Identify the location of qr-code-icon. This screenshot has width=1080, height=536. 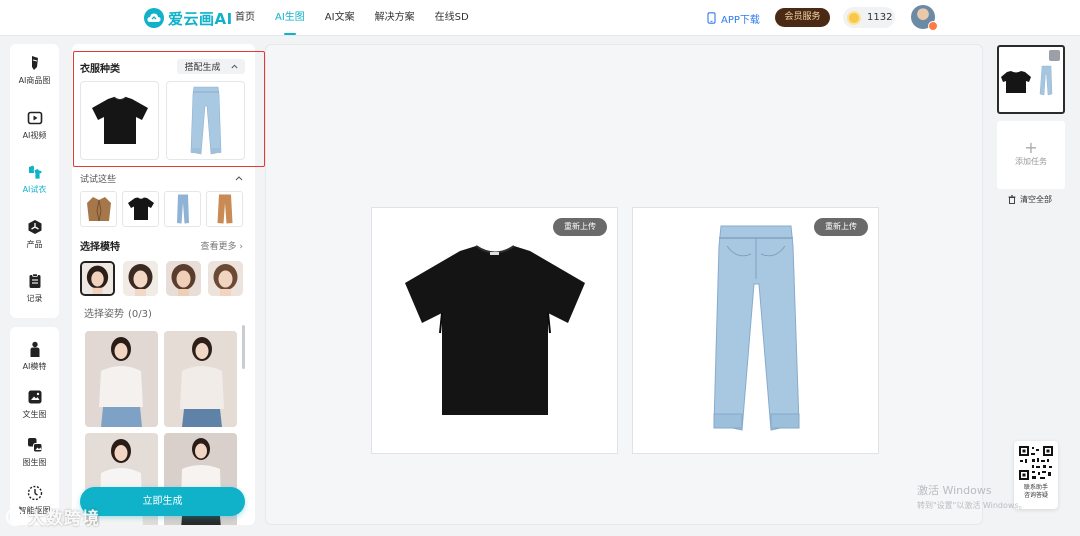
(1036, 463).